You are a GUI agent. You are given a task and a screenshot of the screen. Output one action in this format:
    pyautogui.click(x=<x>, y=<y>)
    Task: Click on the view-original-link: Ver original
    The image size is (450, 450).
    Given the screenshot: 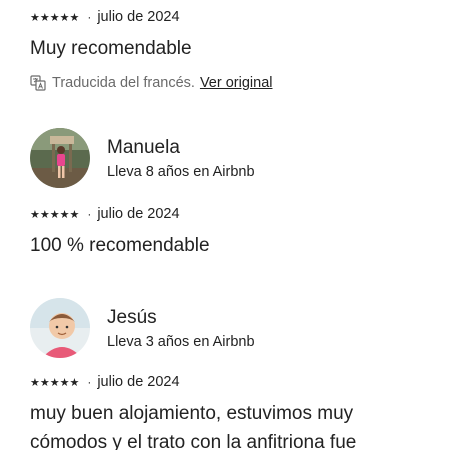 What is the action you would take?
    pyautogui.click(x=236, y=83)
    